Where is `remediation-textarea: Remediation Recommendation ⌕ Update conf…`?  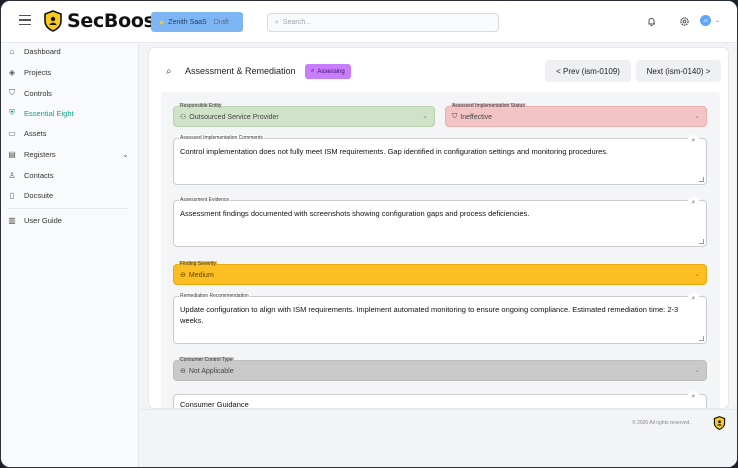 remediation-textarea: Remediation Recommendation ⌕ Update conf… is located at coordinates (440, 318).